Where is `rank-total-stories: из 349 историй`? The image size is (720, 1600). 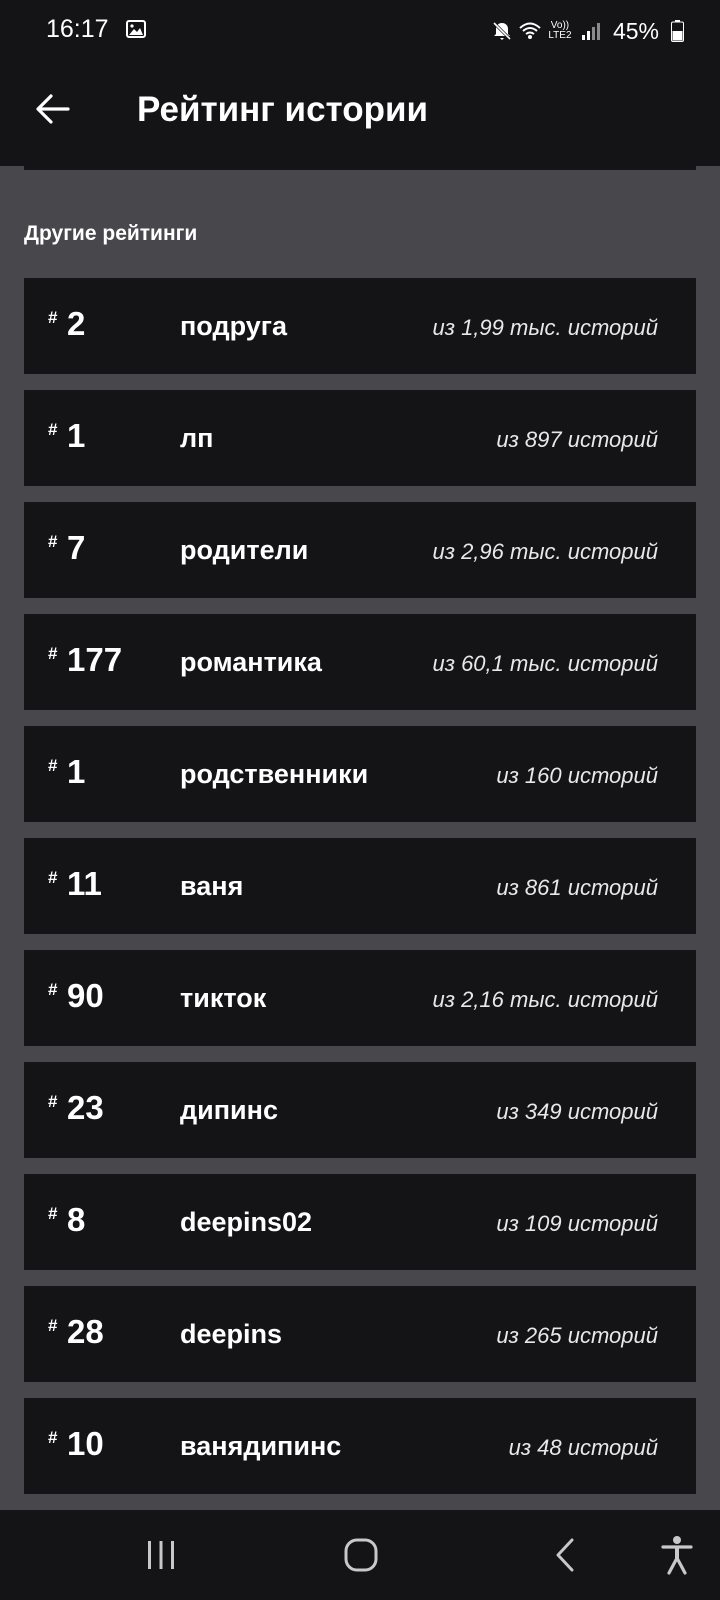 rank-total-stories: из 349 историй is located at coordinates (577, 1111).